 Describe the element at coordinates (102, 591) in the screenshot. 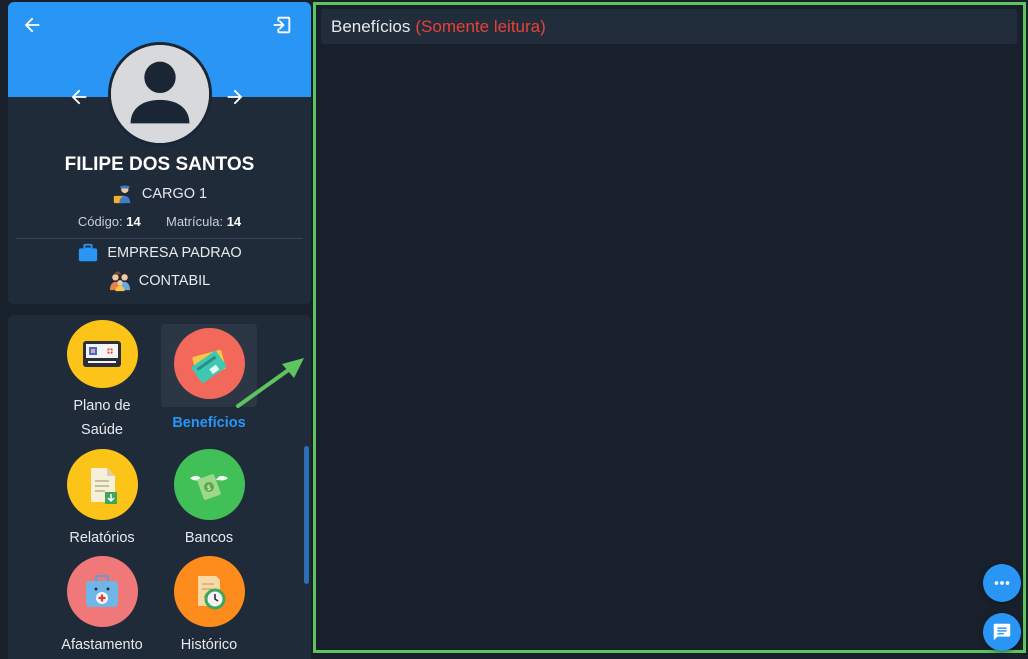

I see `first-aid-kit-icon` at that location.